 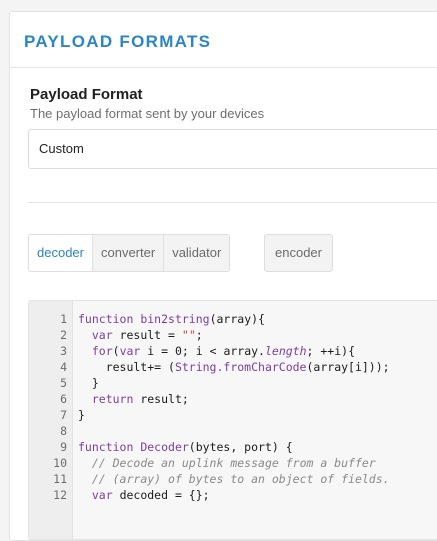 What do you see at coordinates (171, 319) in the screenshot?
I see `line-source: function bin2string(array){` at bounding box center [171, 319].